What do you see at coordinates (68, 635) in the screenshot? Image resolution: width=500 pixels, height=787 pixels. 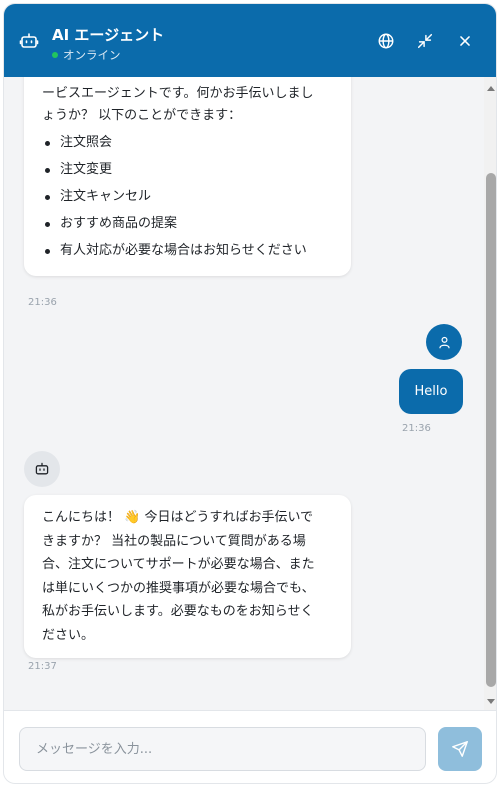 I see `message-line: ださい。` at bounding box center [68, 635].